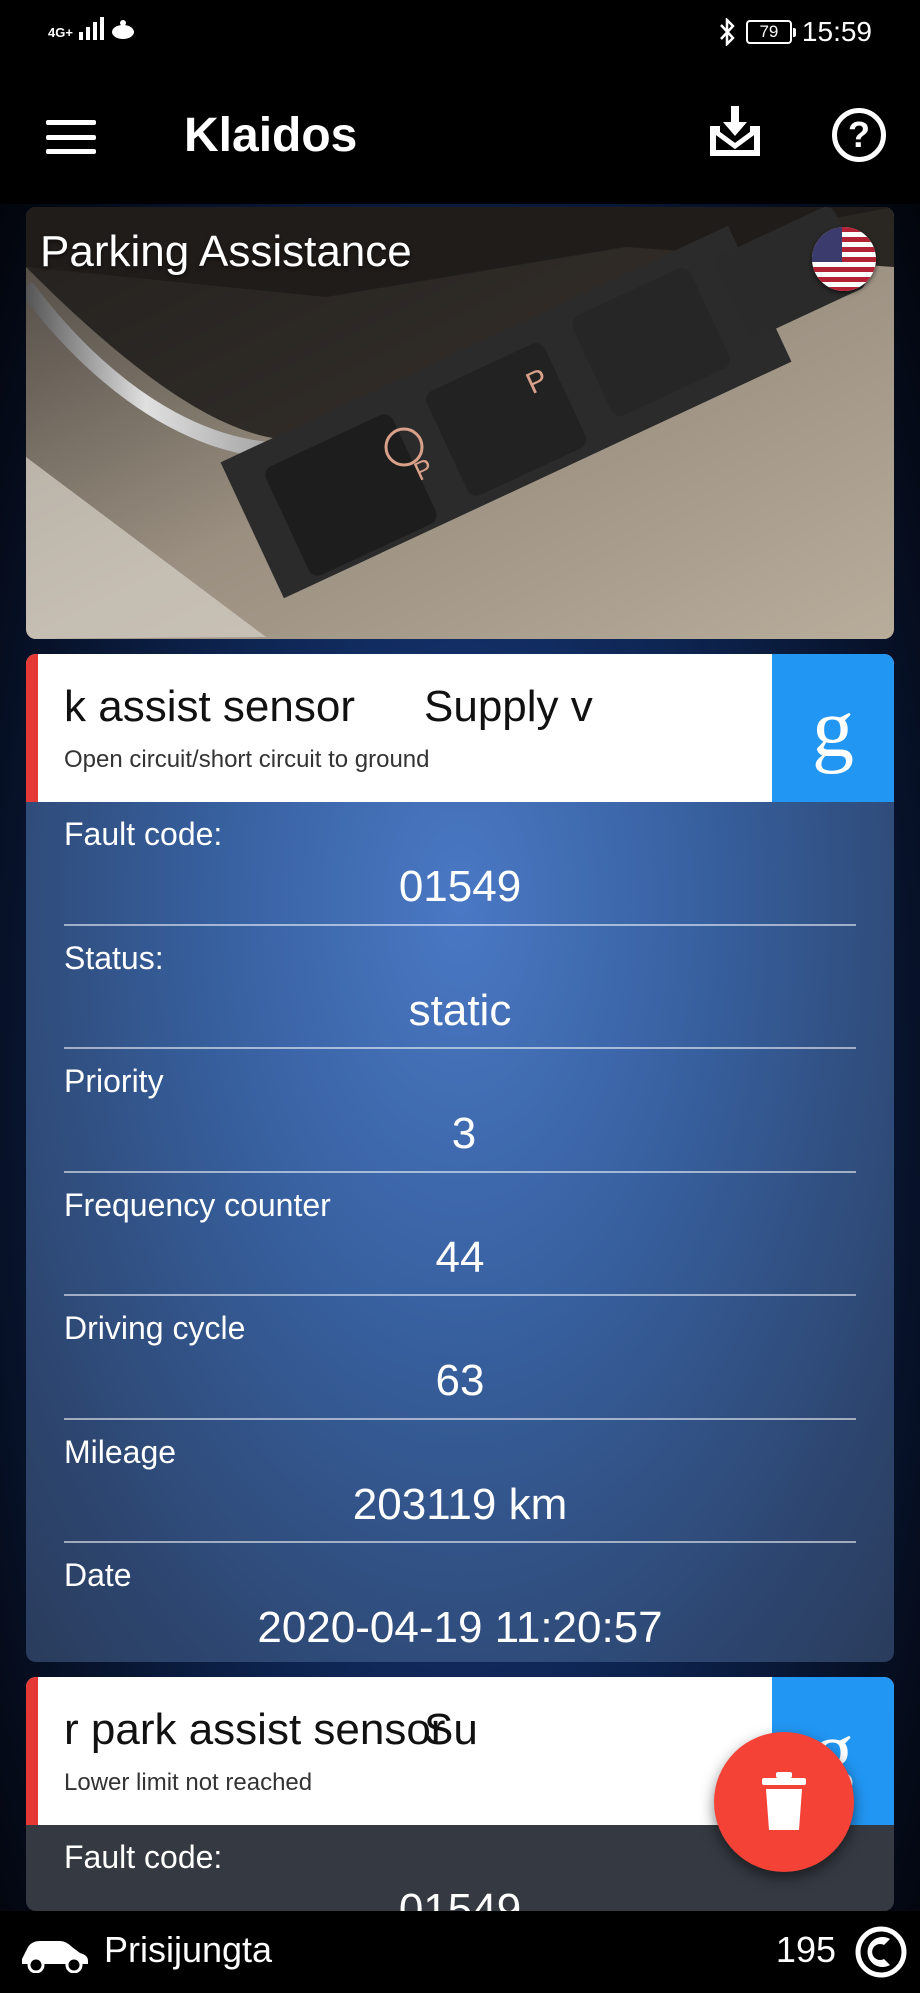  Describe the element at coordinates (114, 1081) in the screenshot. I see `row-label: Priority` at that location.